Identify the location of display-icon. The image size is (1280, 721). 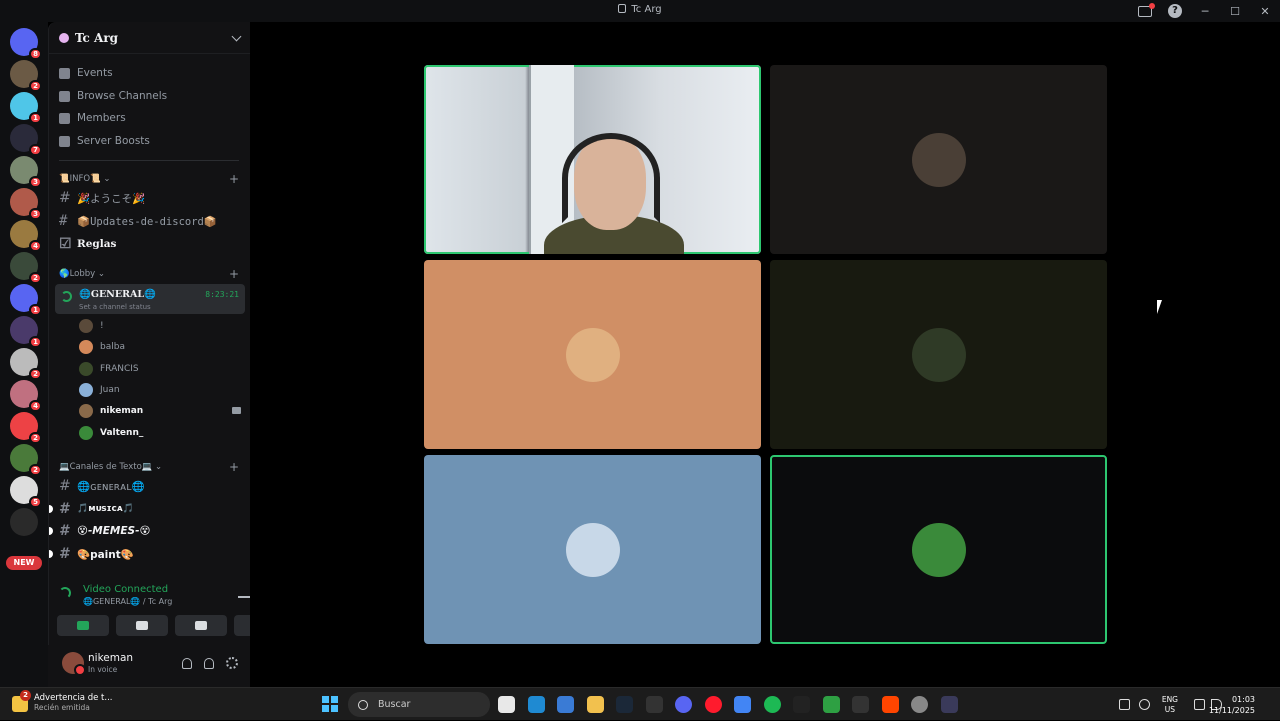
(1199, 704).